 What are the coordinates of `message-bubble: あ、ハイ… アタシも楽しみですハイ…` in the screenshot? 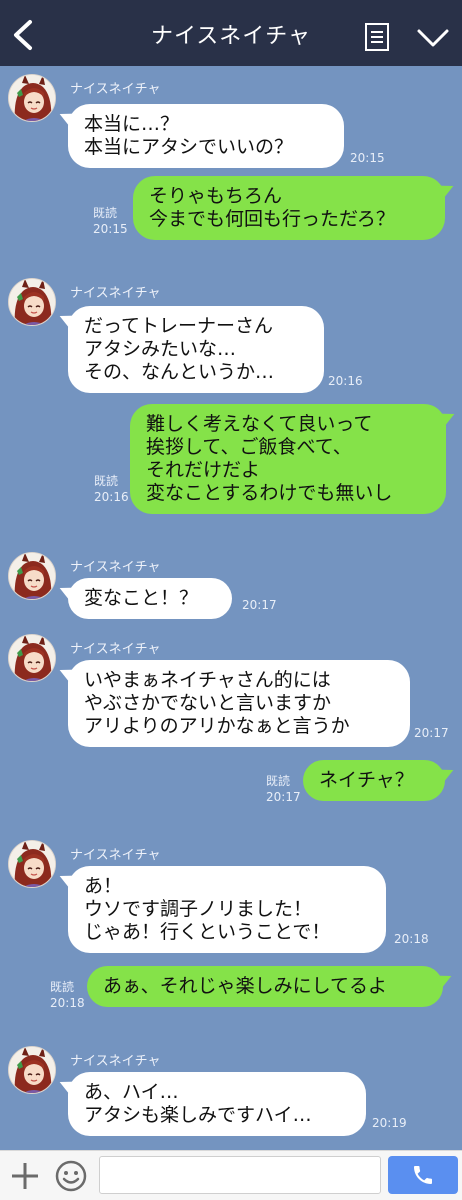 It's located at (217, 1104).